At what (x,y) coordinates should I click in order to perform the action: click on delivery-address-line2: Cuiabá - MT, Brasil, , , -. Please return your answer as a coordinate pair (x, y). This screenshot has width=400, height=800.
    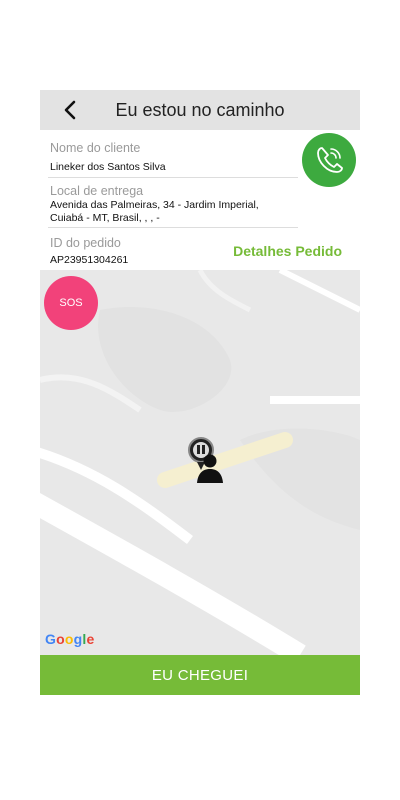
    Looking at the image, I should click on (105, 218).